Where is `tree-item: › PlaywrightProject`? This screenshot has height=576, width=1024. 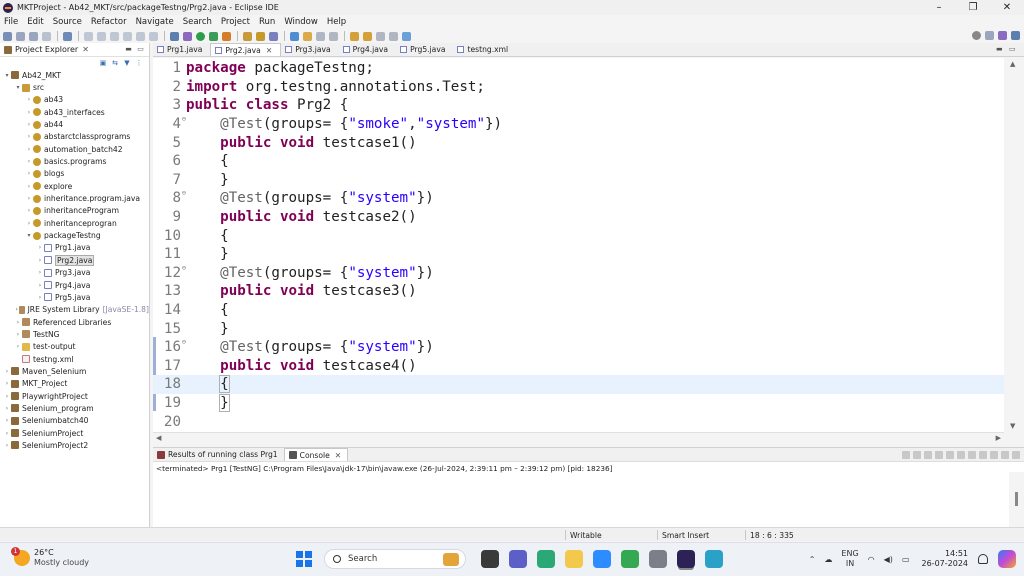
tree-item: › PlaywrightProject is located at coordinates (74, 396).